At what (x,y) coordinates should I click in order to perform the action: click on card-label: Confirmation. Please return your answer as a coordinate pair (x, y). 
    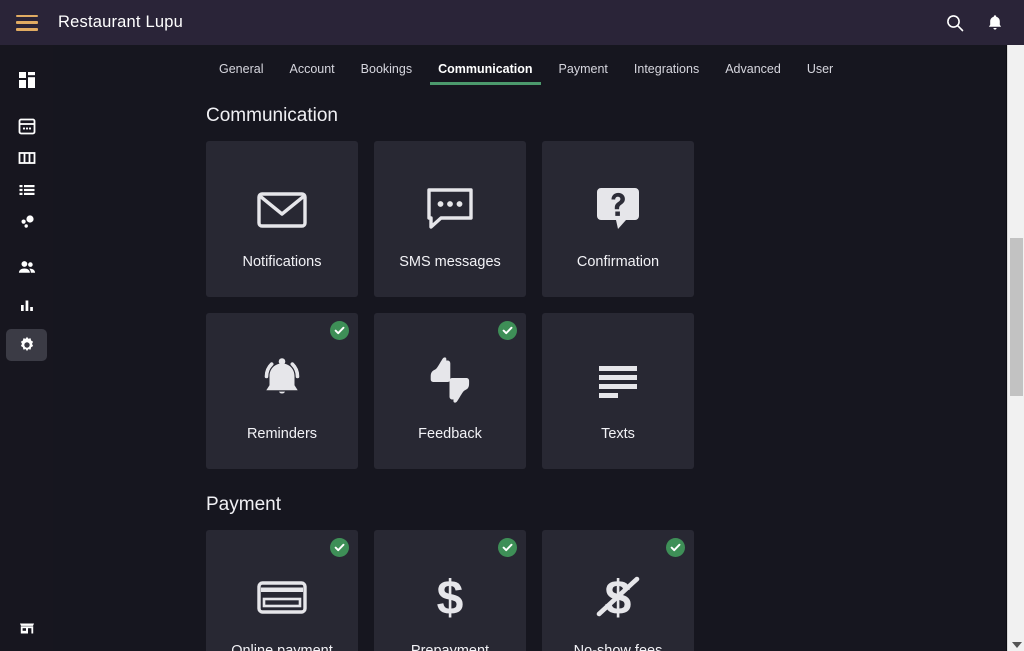
    Looking at the image, I should click on (618, 262).